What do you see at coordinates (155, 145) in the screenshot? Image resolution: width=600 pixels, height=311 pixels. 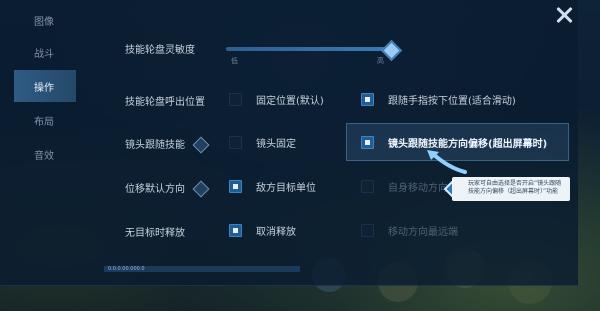 I see `camera-follow-label-text: 镜头跟随技能` at bounding box center [155, 145].